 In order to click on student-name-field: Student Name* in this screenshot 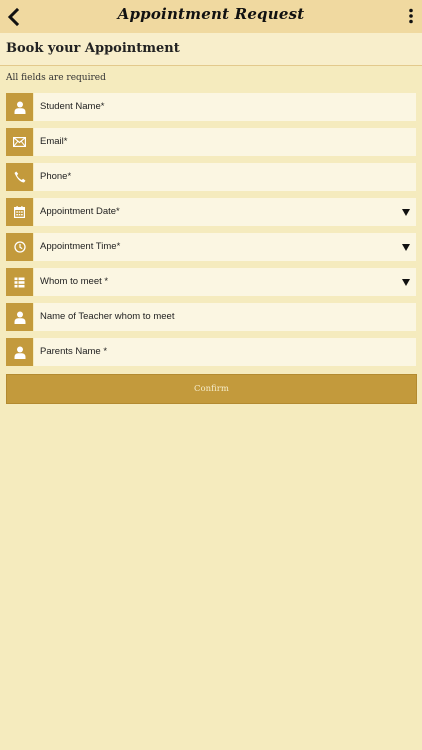, I will do `click(211, 107)`.